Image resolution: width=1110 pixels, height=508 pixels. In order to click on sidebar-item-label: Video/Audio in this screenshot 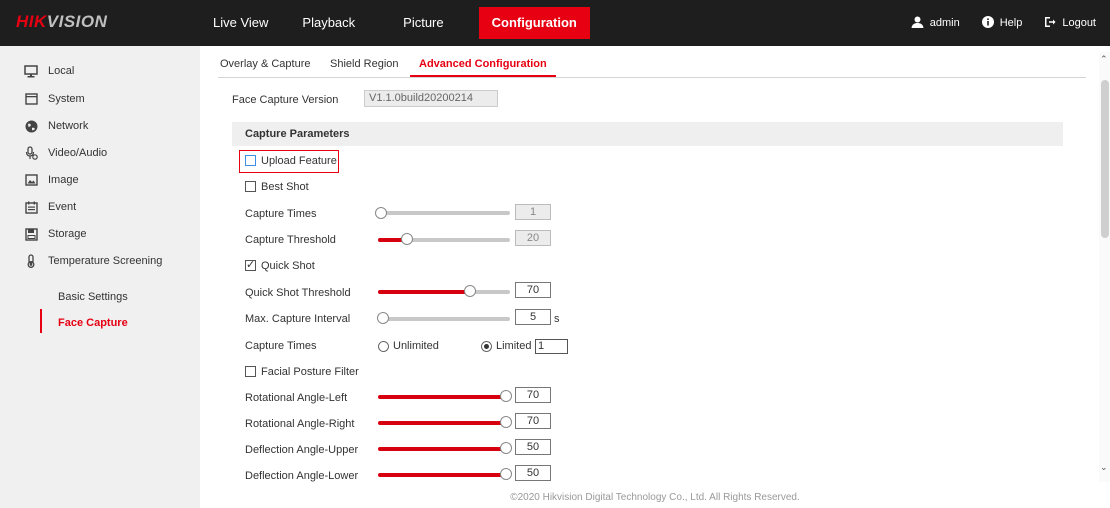, I will do `click(78, 153)`.